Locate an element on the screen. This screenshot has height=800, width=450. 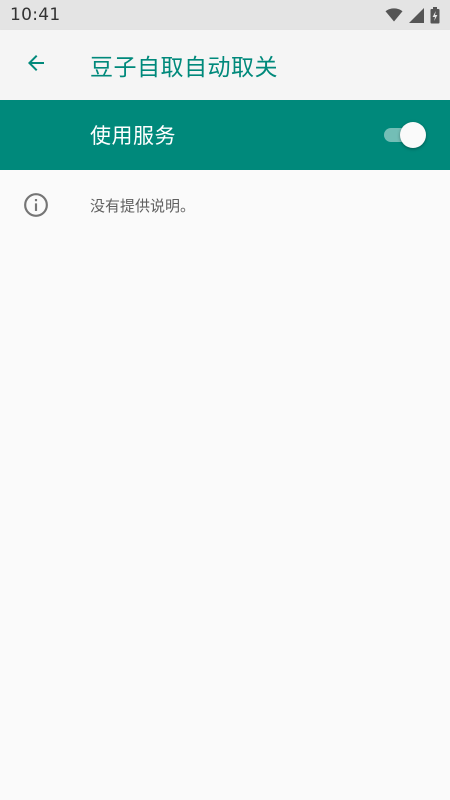
cellular-signal-icon is located at coordinates (416, 15).